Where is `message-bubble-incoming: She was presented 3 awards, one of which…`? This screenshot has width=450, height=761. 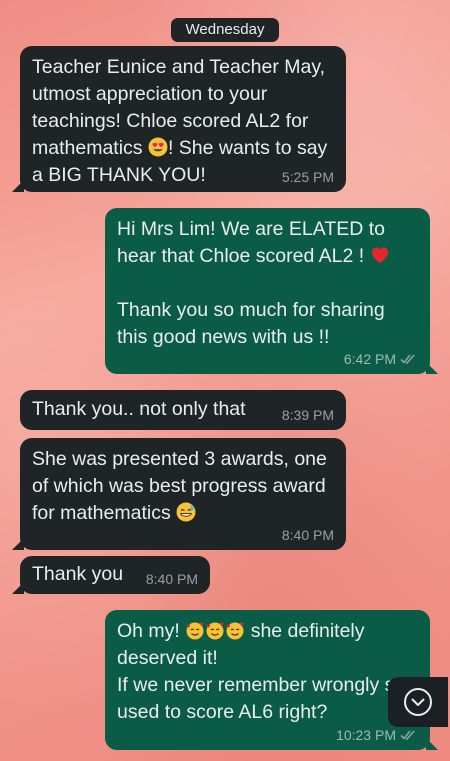
message-bubble-incoming: She was presented 3 awards, one of which… is located at coordinates (179, 494).